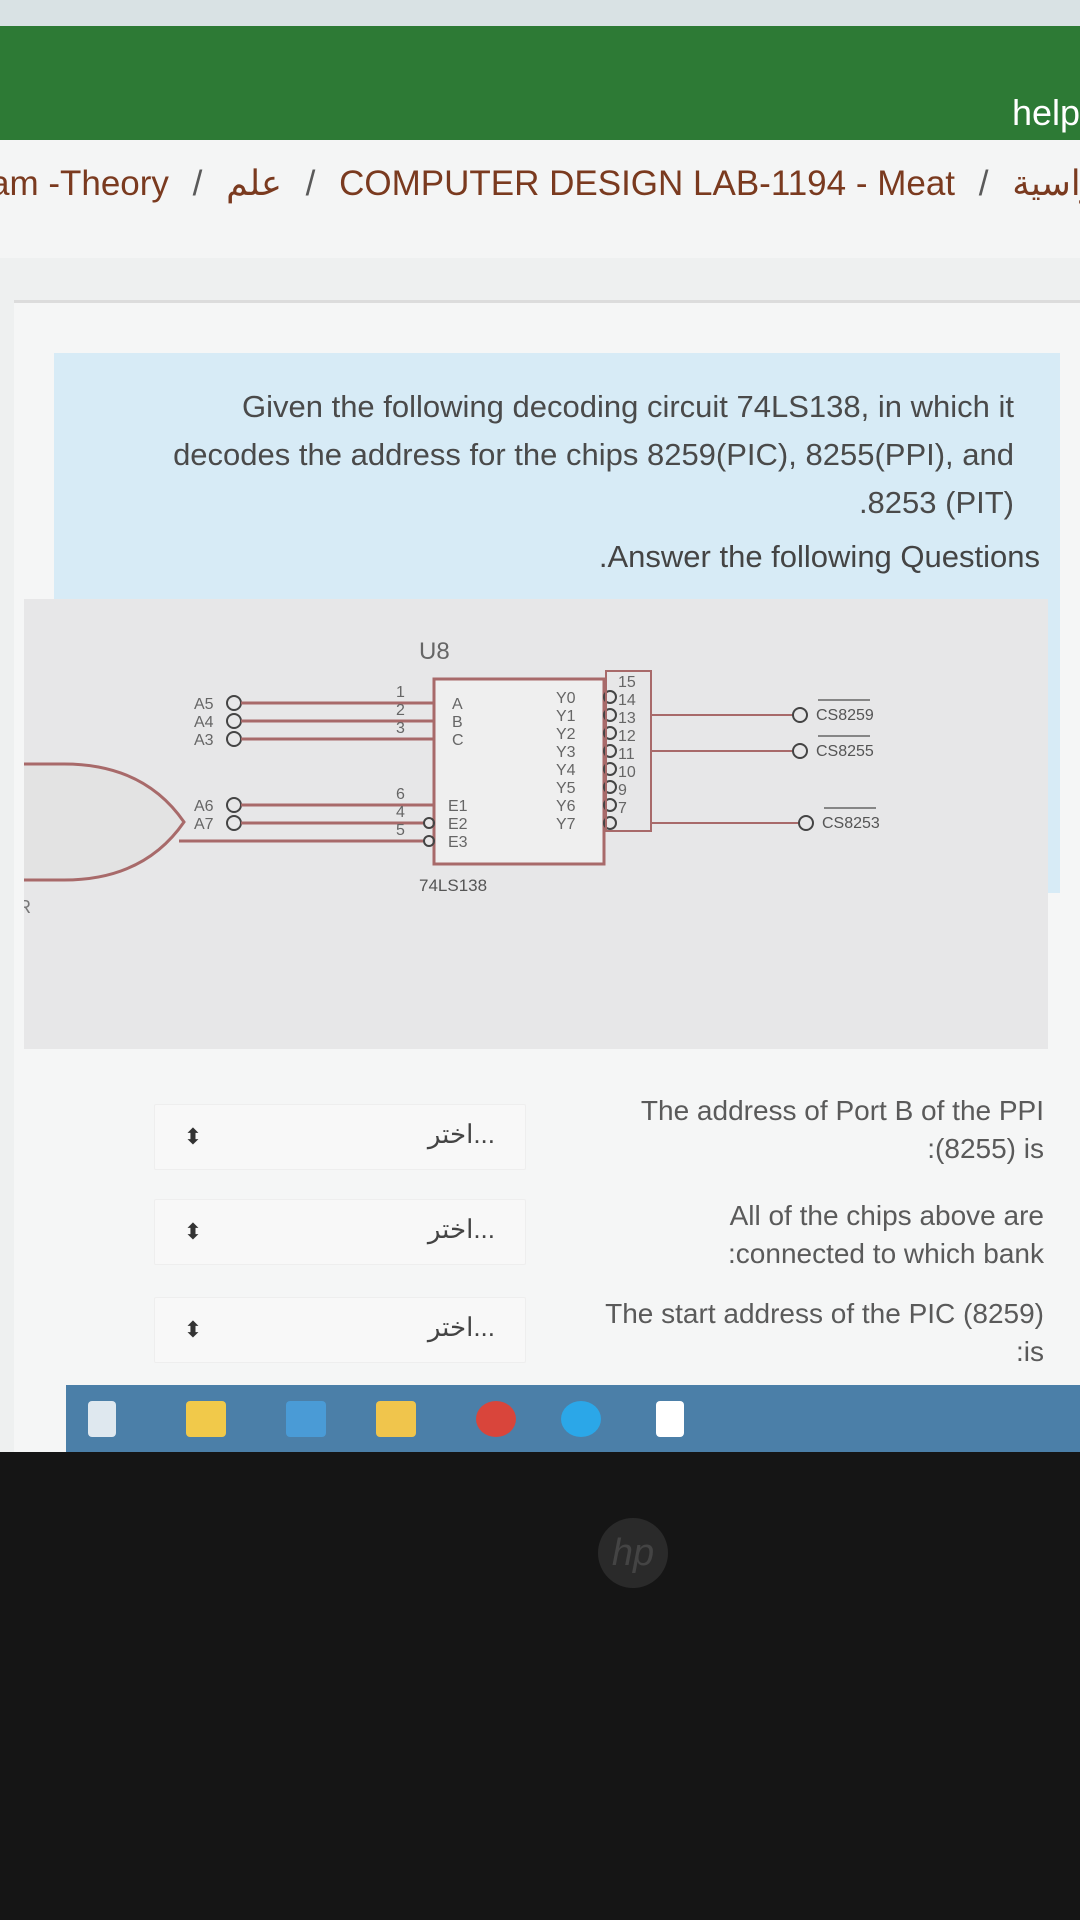  What do you see at coordinates (234, 703) in the screenshot?
I see `input-a5-terminal` at bounding box center [234, 703].